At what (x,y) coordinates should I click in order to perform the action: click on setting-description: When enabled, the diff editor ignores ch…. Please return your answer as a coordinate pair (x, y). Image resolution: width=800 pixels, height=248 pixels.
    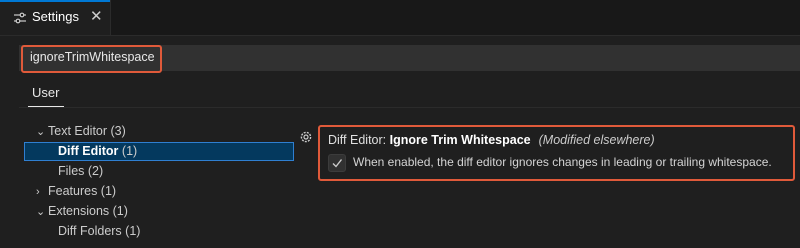
    Looking at the image, I should click on (562, 162).